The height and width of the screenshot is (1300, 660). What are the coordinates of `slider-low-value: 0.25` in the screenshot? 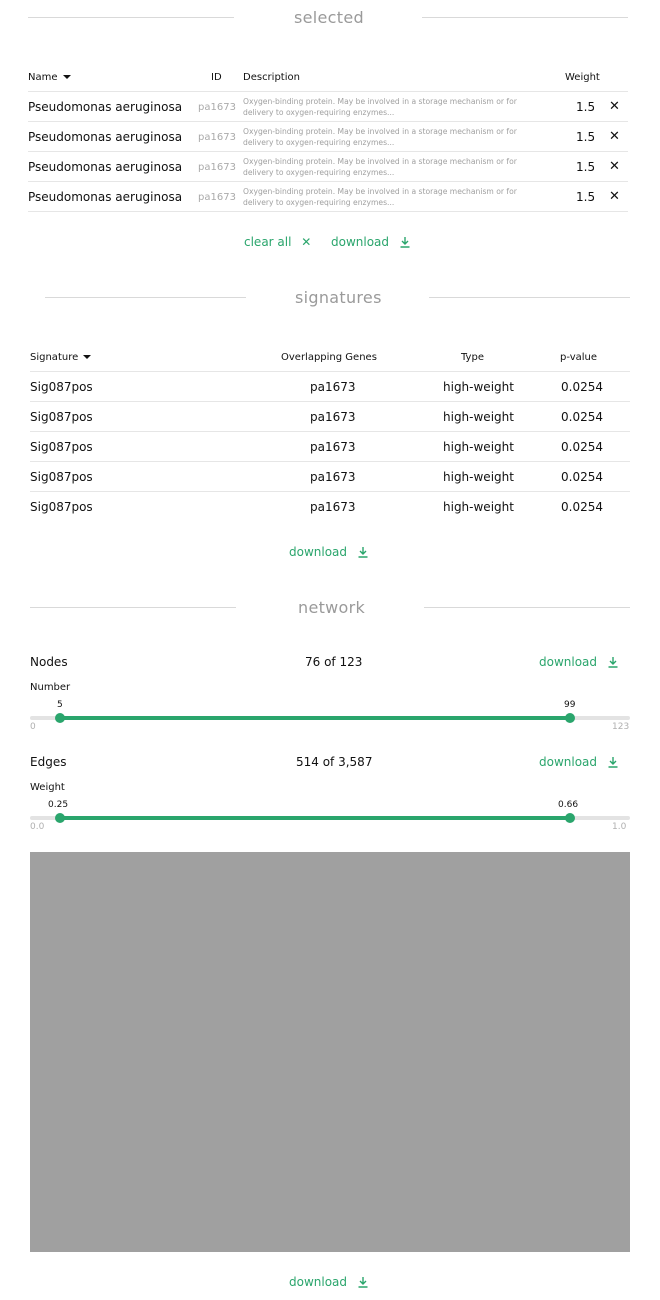 It's located at (58, 805).